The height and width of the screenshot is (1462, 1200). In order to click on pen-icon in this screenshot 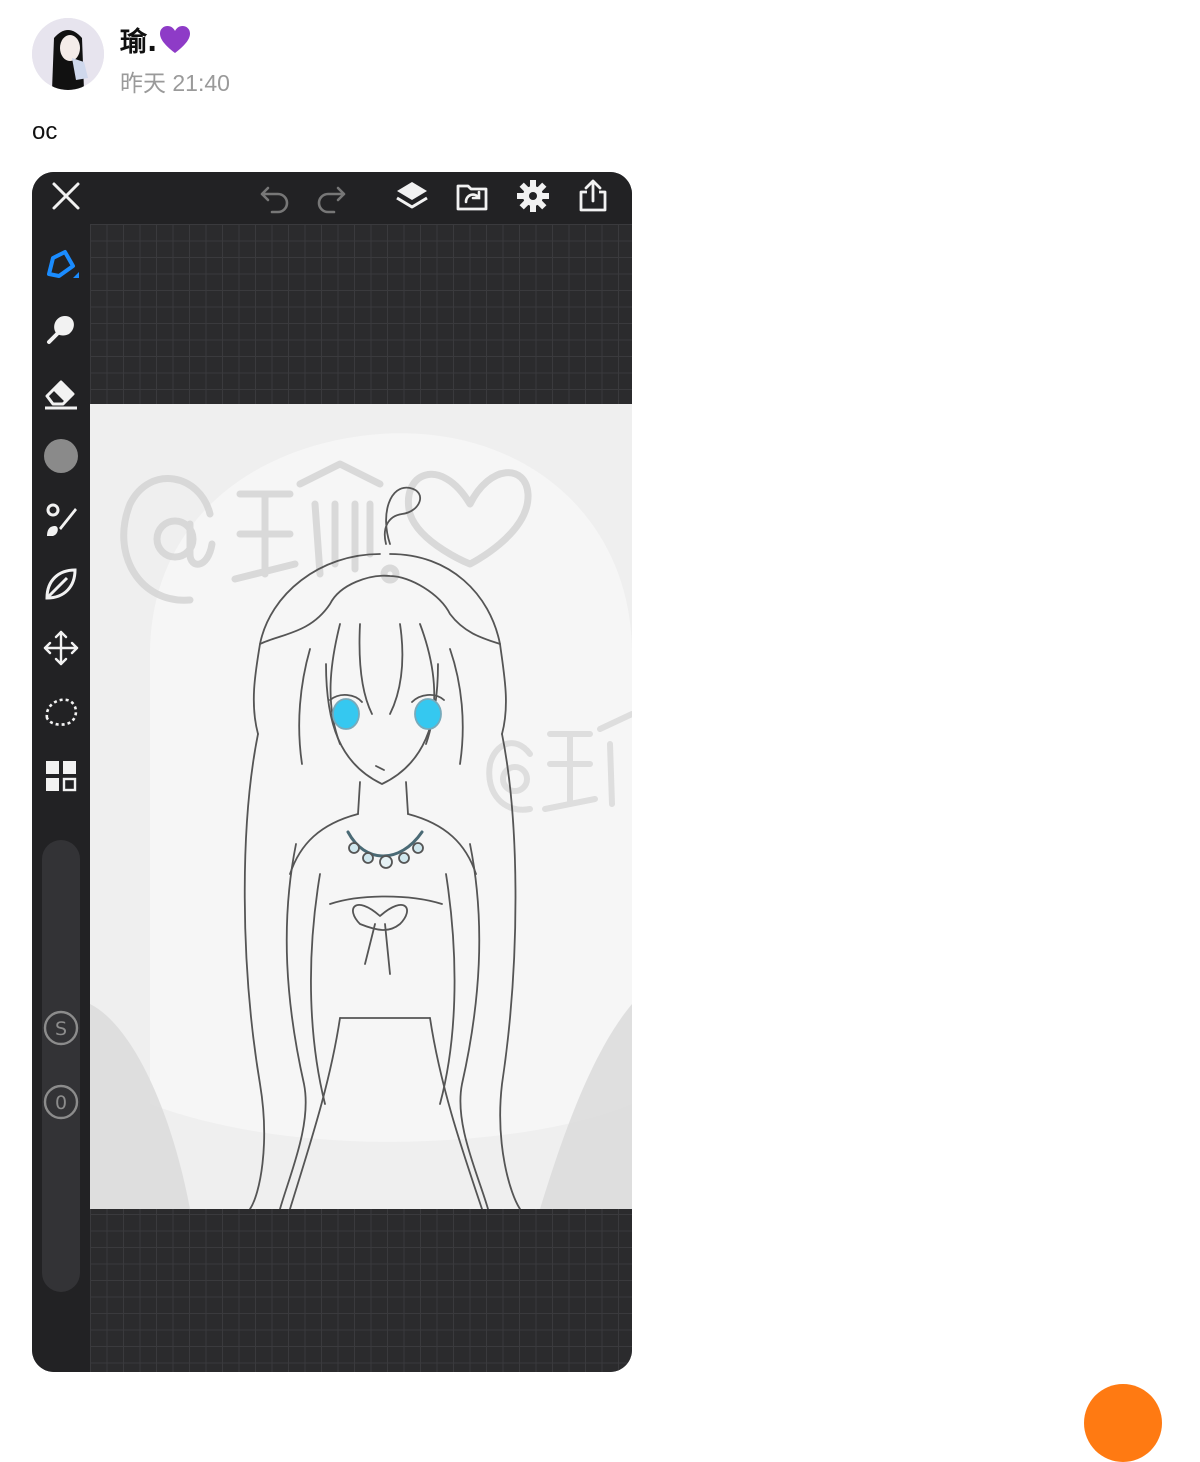, I will do `click(61, 264)`.